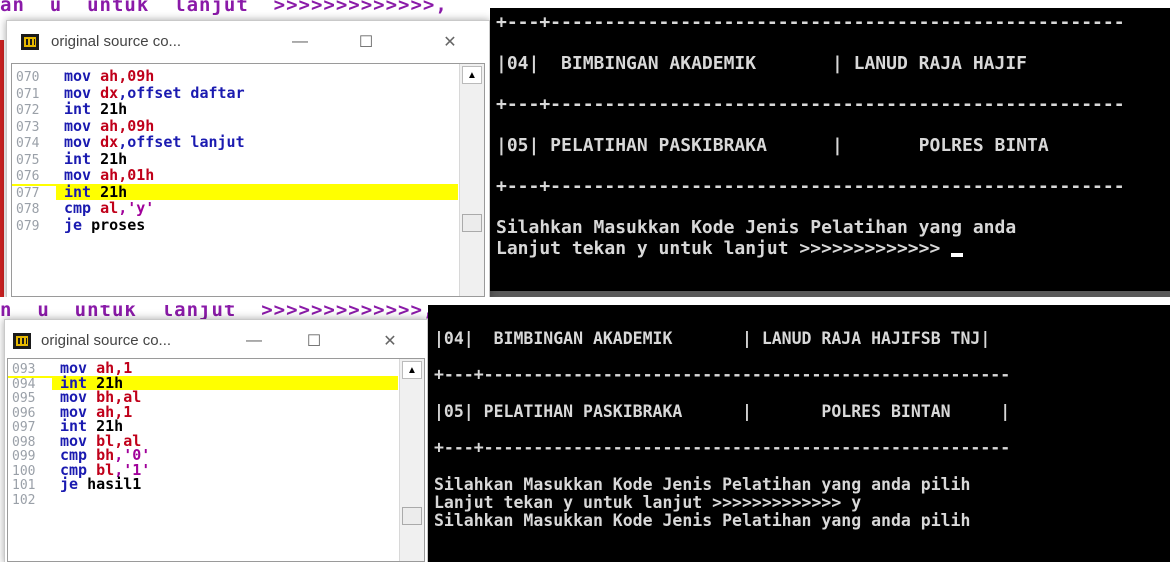  What do you see at coordinates (2, 168) in the screenshot?
I see `background-editor-margin` at bounding box center [2, 168].